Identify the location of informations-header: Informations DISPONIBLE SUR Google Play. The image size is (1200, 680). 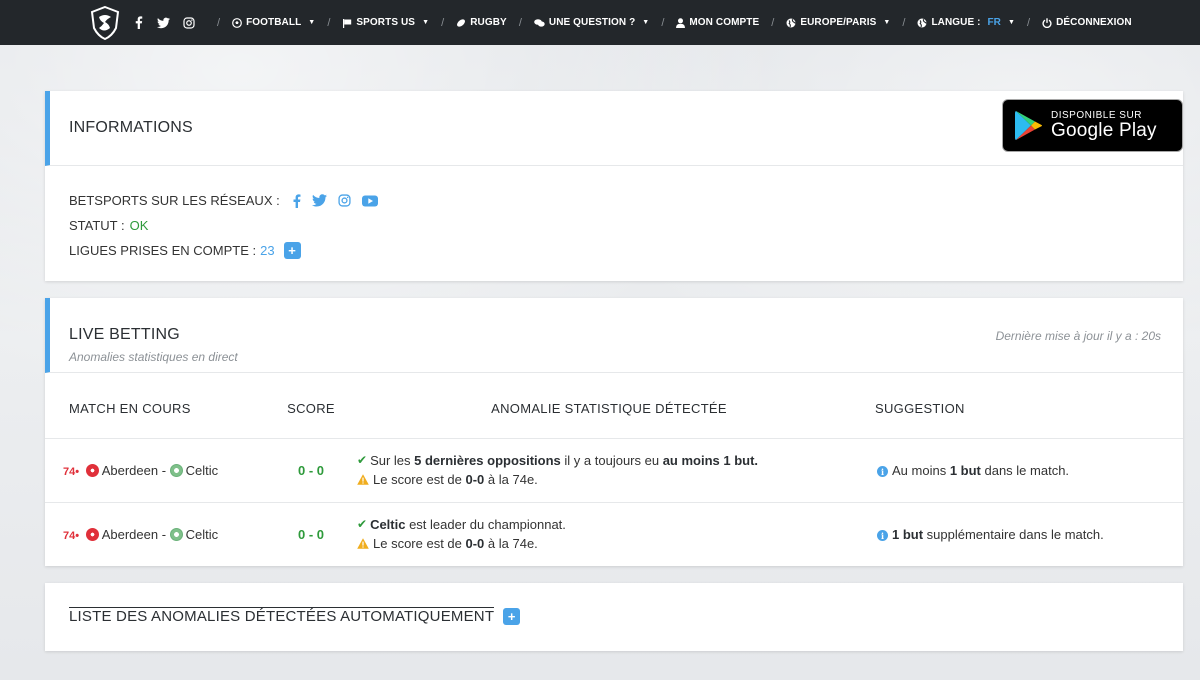
(614, 128).